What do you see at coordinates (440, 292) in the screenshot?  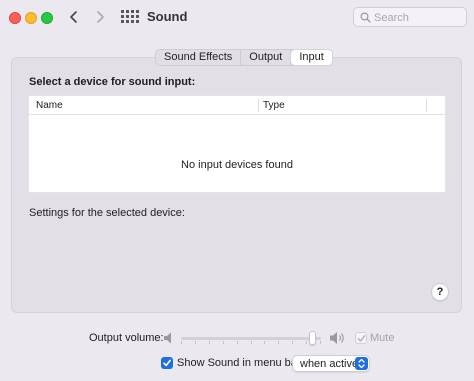 I see `help-button: ?` at bounding box center [440, 292].